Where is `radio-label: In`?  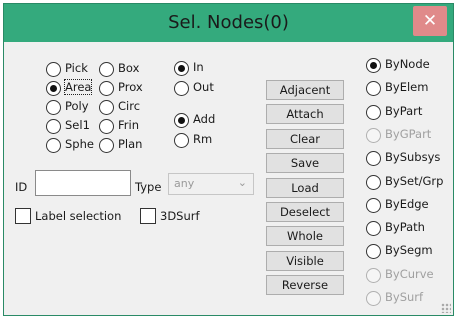 radio-label: In is located at coordinates (198, 67).